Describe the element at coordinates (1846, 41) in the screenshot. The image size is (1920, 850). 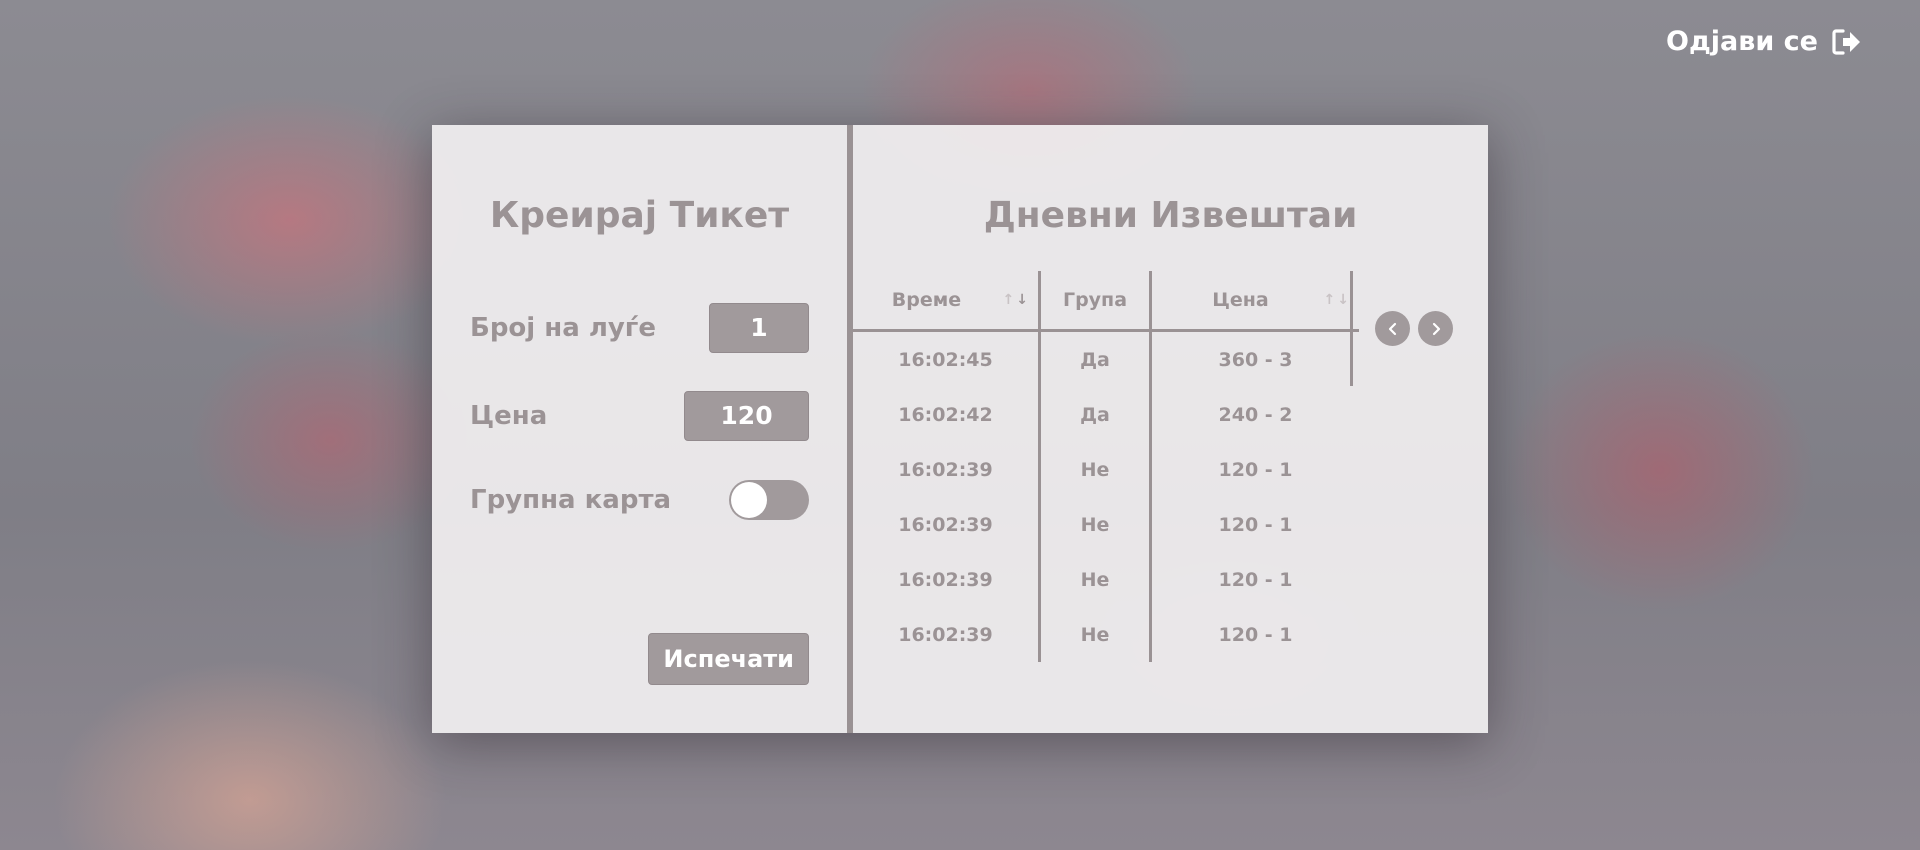
I see `sign-out-icon` at that location.